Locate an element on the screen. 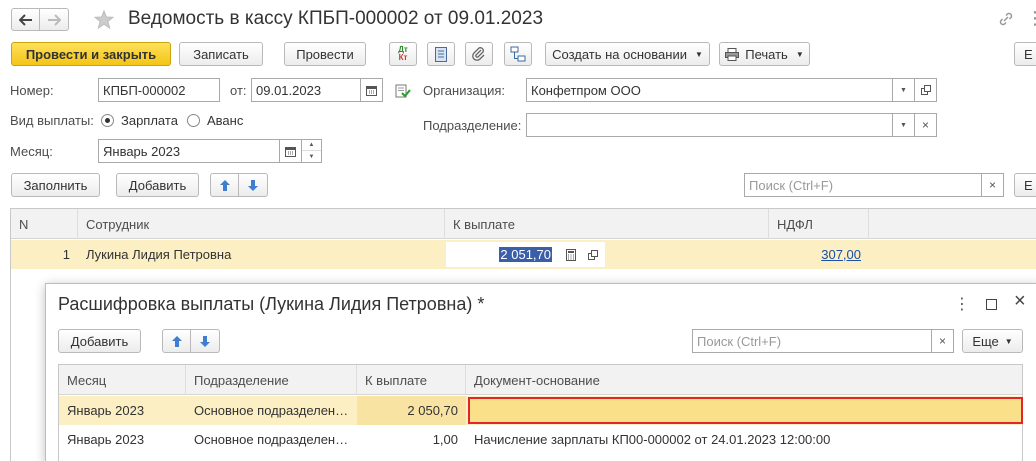 The image size is (1036, 461). move-down-button is located at coordinates (253, 185).